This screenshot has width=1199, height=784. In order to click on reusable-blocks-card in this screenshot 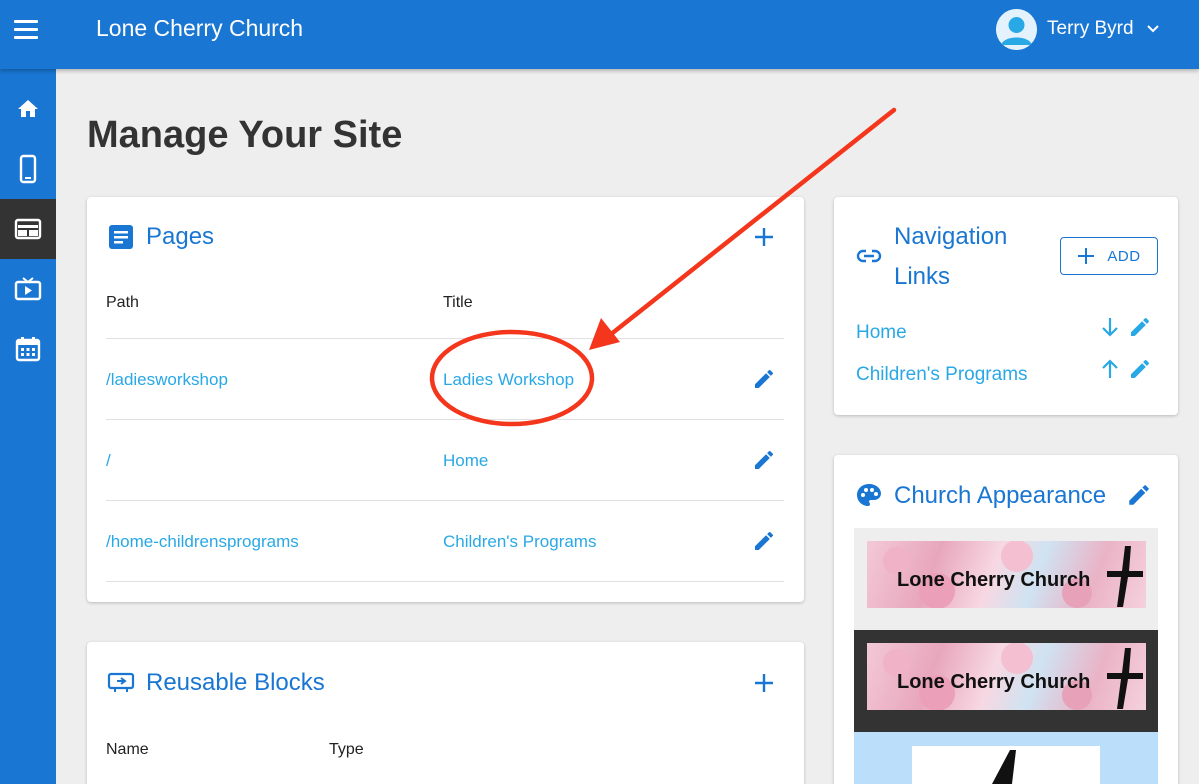, I will do `click(445, 713)`.